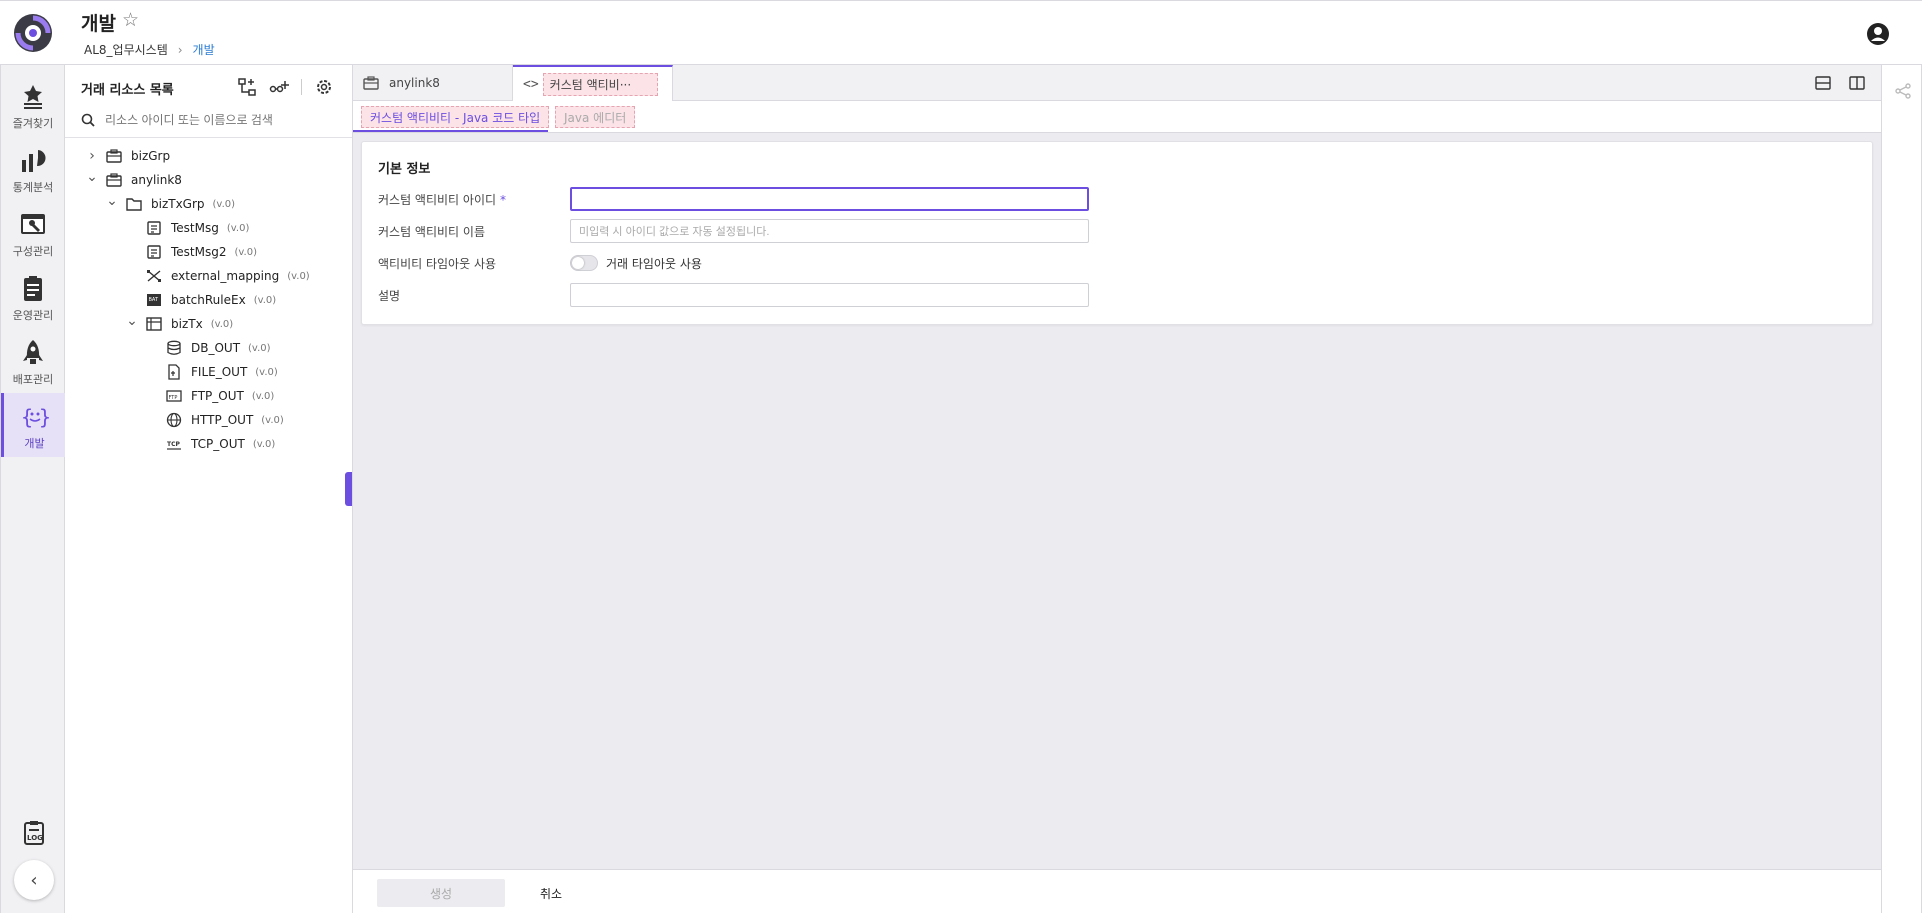 The width and height of the screenshot is (1922, 913). What do you see at coordinates (208, 228) in the screenshot?
I see `tree-item: TestMsg (v.0)` at bounding box center [208, 228].